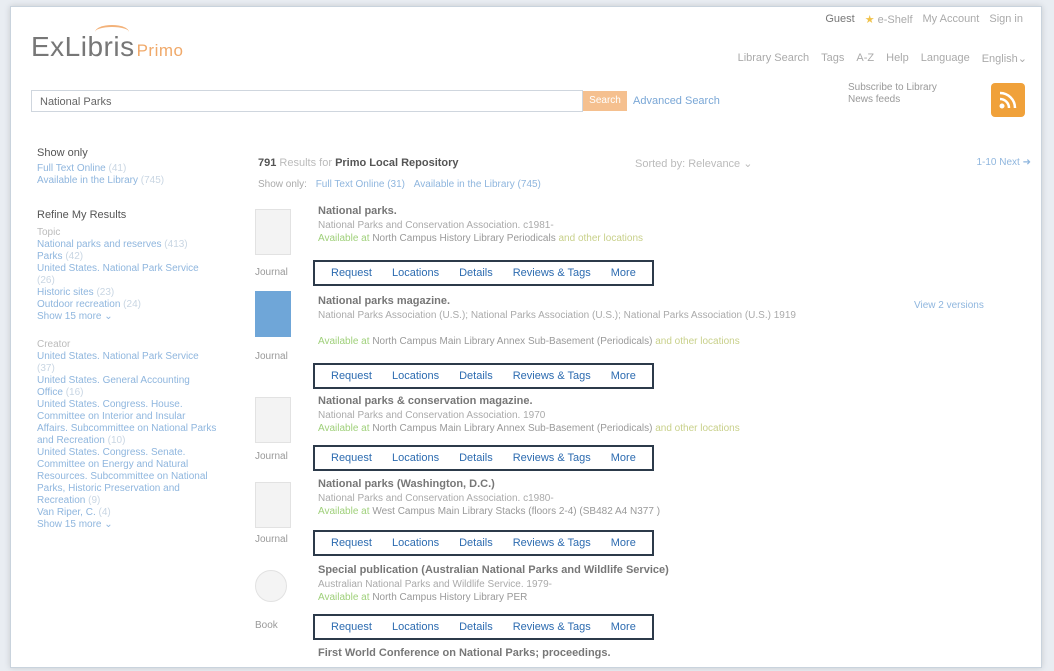 The height and width of the screenshot is (671, 1054). I want to click on star-icon: ★, so click(869, 20).